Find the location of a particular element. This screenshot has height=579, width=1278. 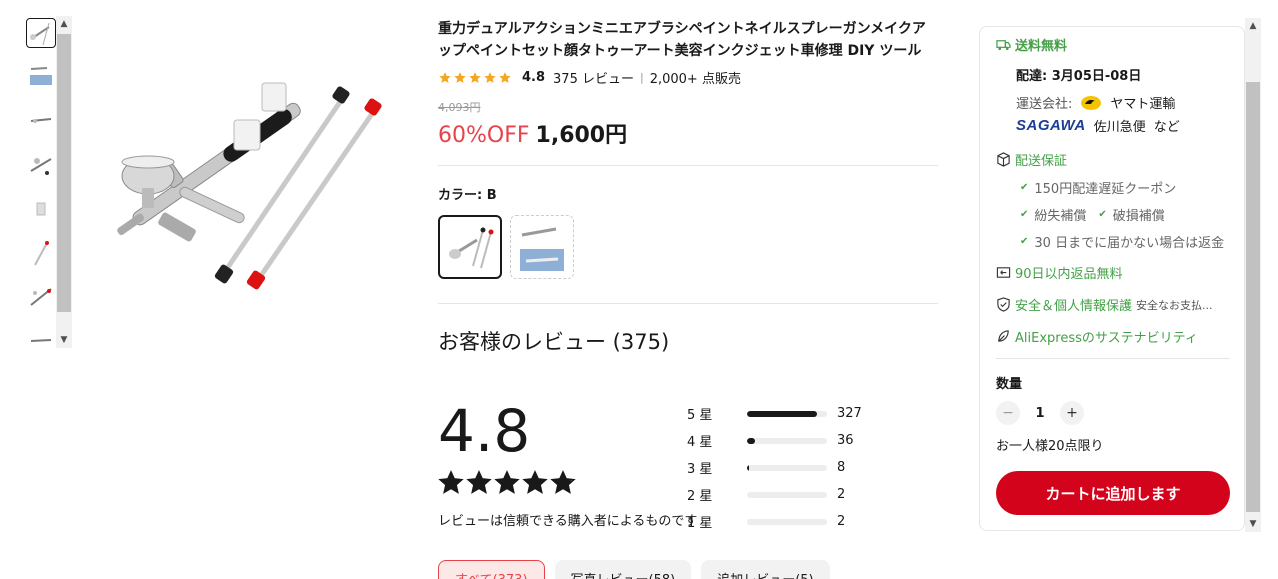

coupon-label: 150円配達遅延クーポン is located at coordinates (1105, 189).